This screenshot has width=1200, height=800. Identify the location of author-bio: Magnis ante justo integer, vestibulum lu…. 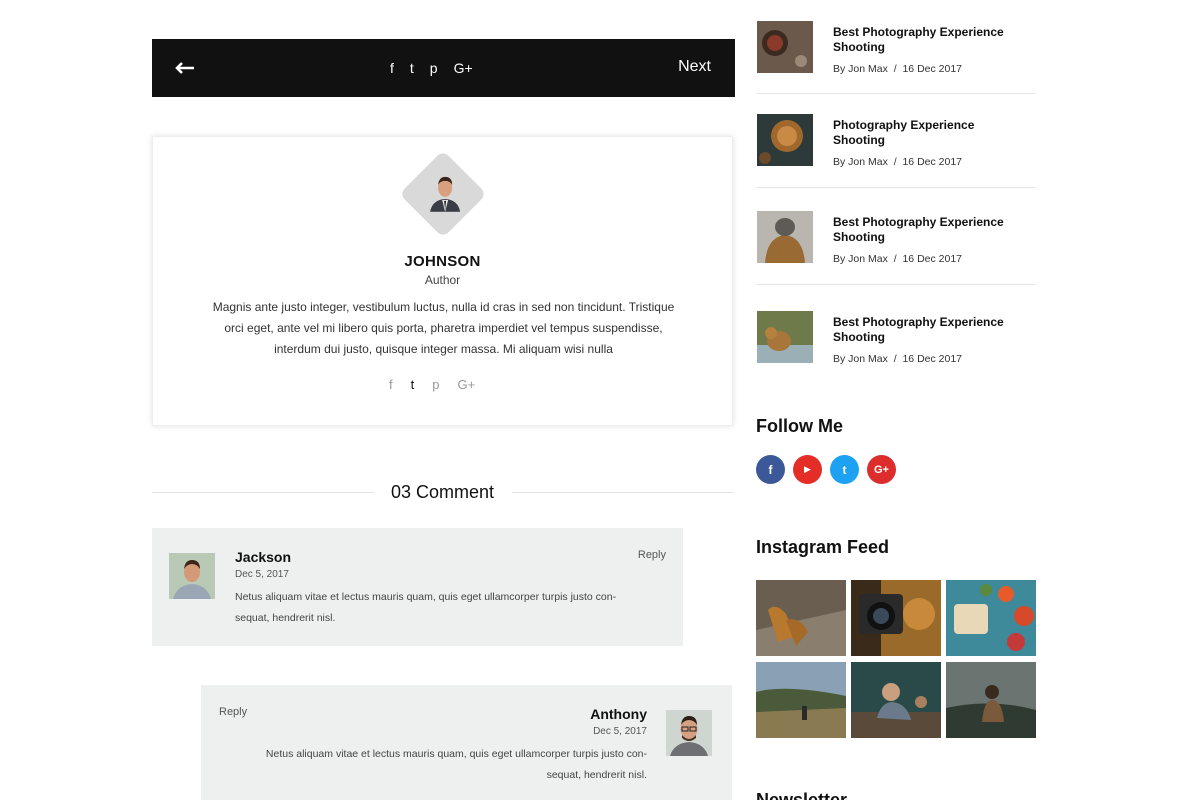
(443, 328).